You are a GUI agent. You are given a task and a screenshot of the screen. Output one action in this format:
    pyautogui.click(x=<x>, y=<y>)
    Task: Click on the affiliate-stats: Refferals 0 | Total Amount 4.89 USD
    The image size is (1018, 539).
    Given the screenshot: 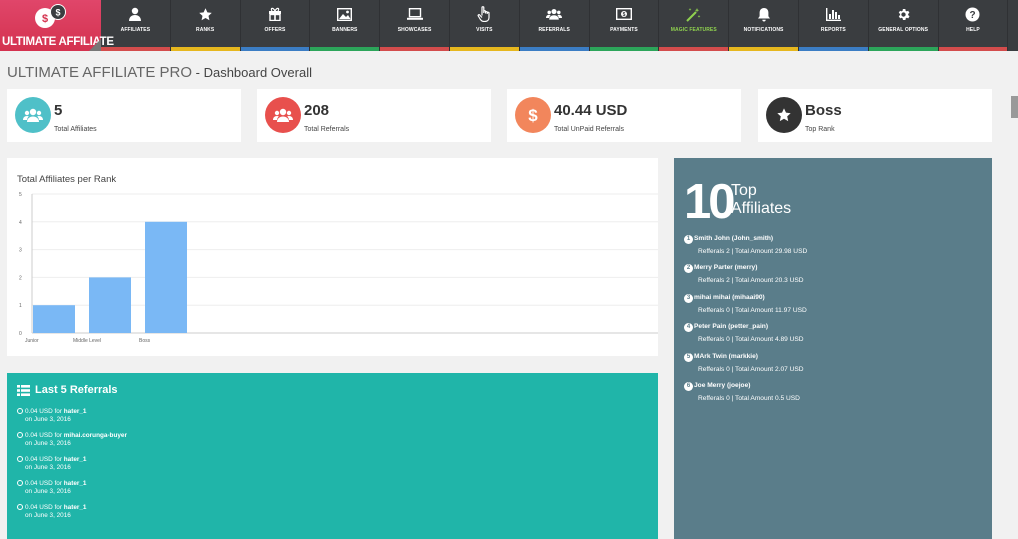 What is the action you would take?
    pyautogui.click(x=751, y=340)
    